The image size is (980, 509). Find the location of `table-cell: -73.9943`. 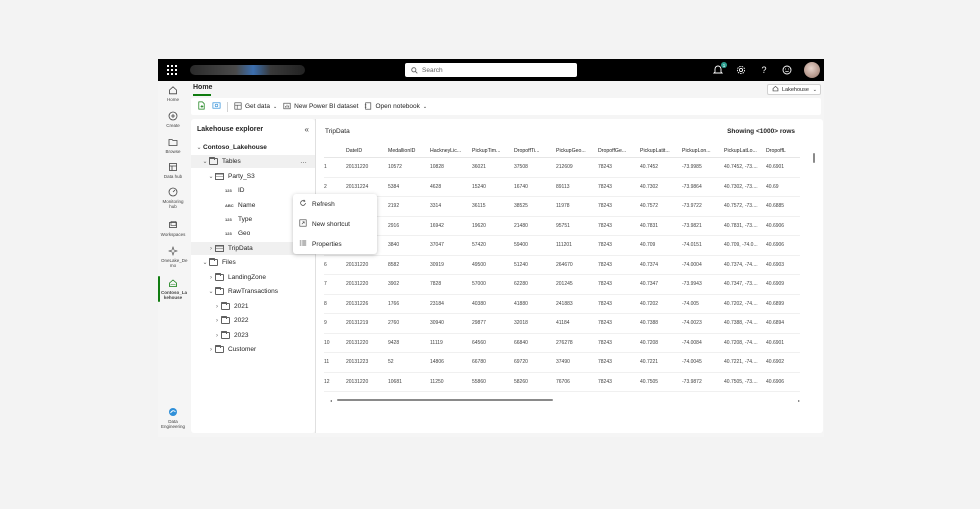

table-cell: -73.9943 is located at coordinates (692, 284).